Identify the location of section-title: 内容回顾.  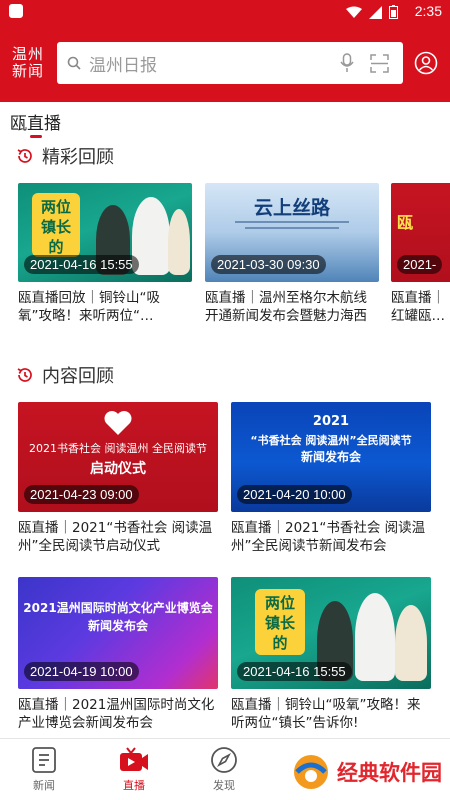
(78, 376).